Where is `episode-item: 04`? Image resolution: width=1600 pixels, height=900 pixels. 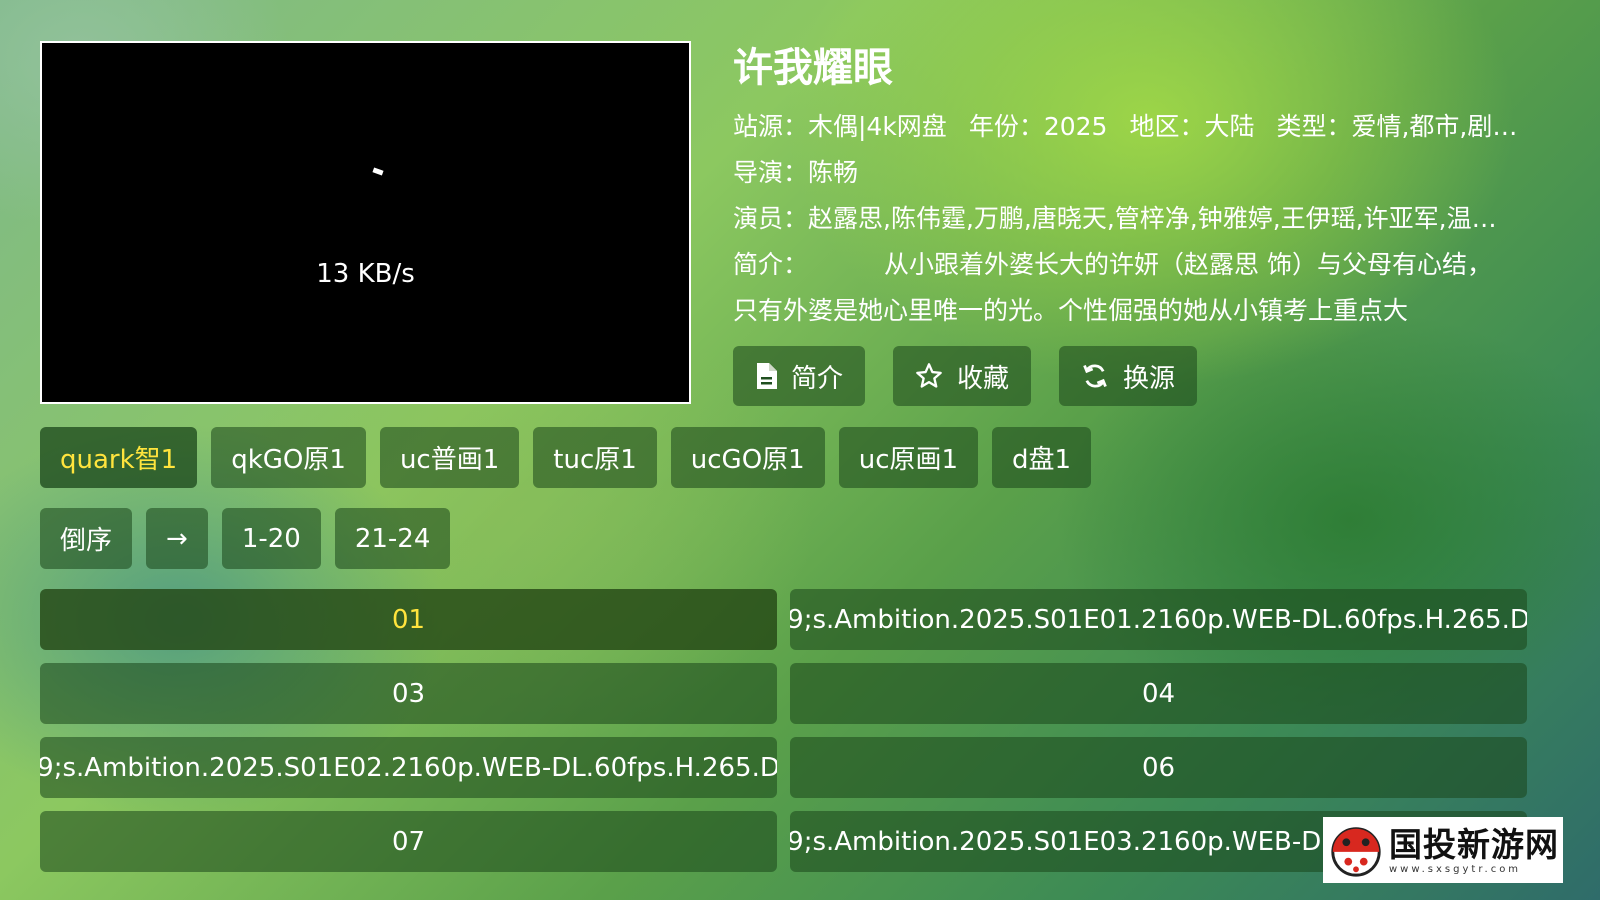
episode-item: 04 is located at coordinates (1158, 693).